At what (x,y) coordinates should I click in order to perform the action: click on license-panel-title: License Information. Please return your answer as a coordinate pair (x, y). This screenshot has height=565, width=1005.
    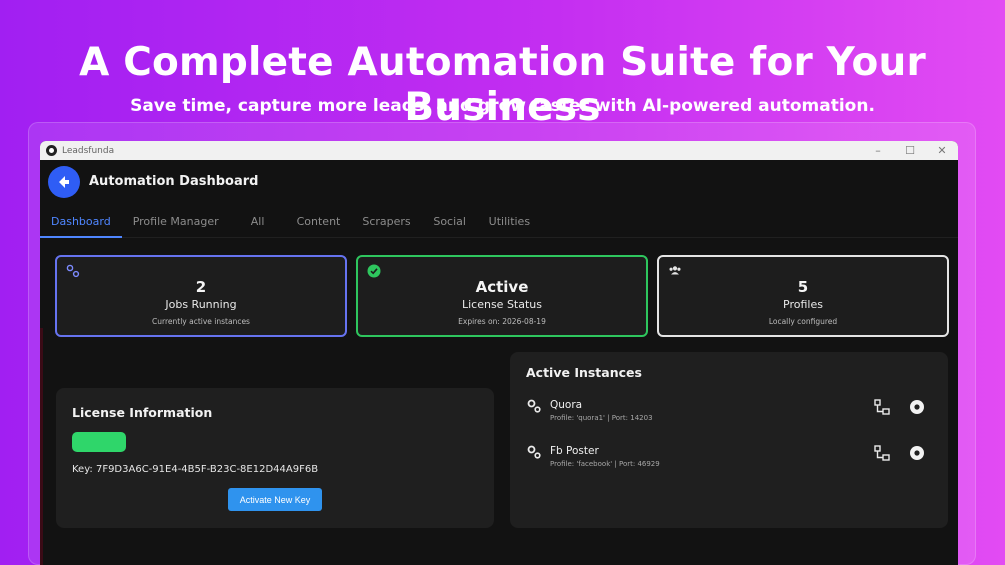
    Looking at the image, I should click on (142, 412).